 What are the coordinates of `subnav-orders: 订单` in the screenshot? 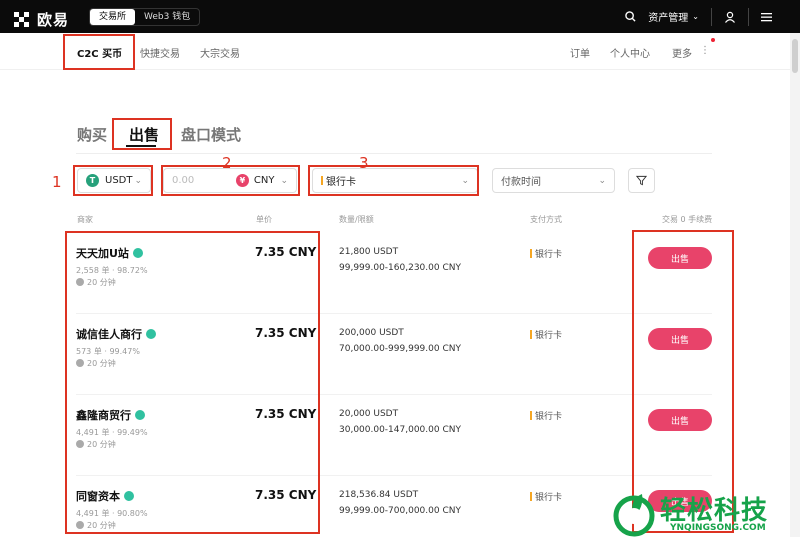 It's located at (580, 52).